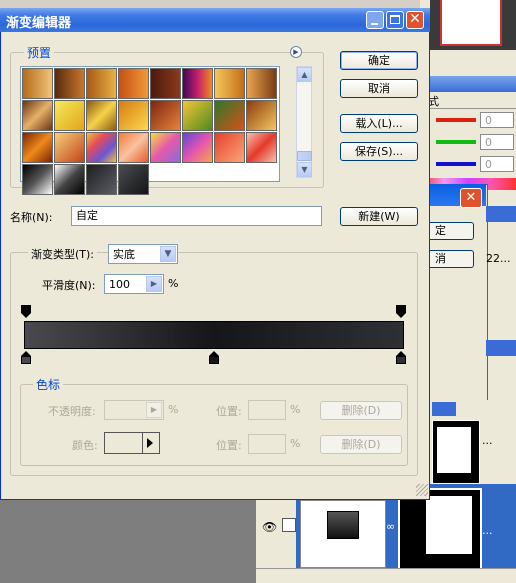 This screenshot has width=516, height=583. I want to click on scroll-up-icon: ▲, so click(304, 74).